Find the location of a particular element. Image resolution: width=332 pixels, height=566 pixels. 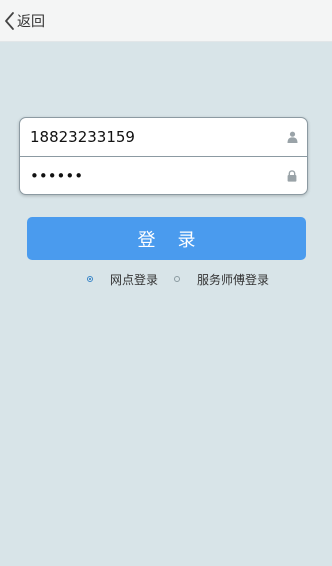

lock-icon is located at coordinates (292, 176).